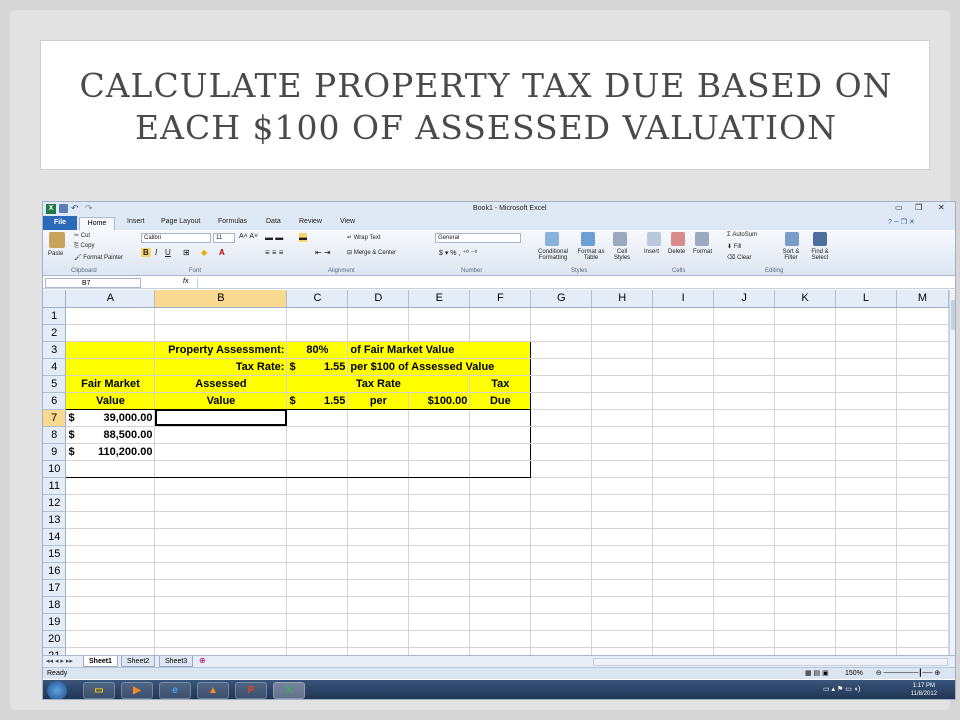 This screenshot has height=720, width=960. Describe the element at coordinates (110, 418) in the screenshot. I see `cell-a7: $39,000.00` at that location.